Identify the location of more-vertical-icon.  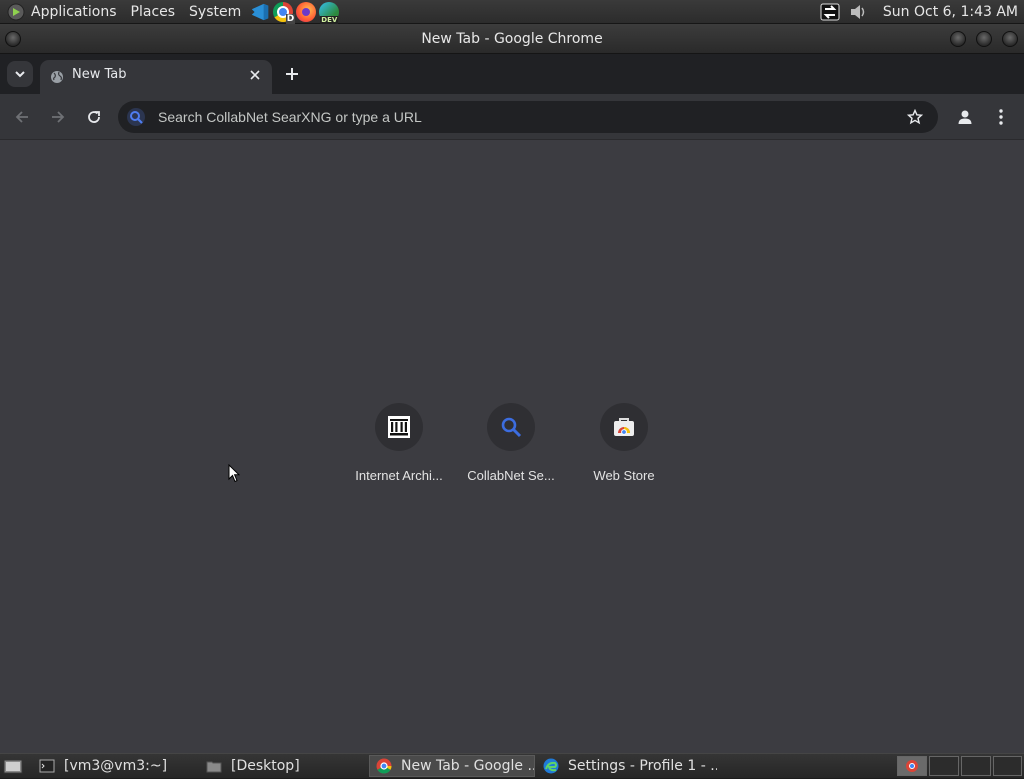
(1001, 117).